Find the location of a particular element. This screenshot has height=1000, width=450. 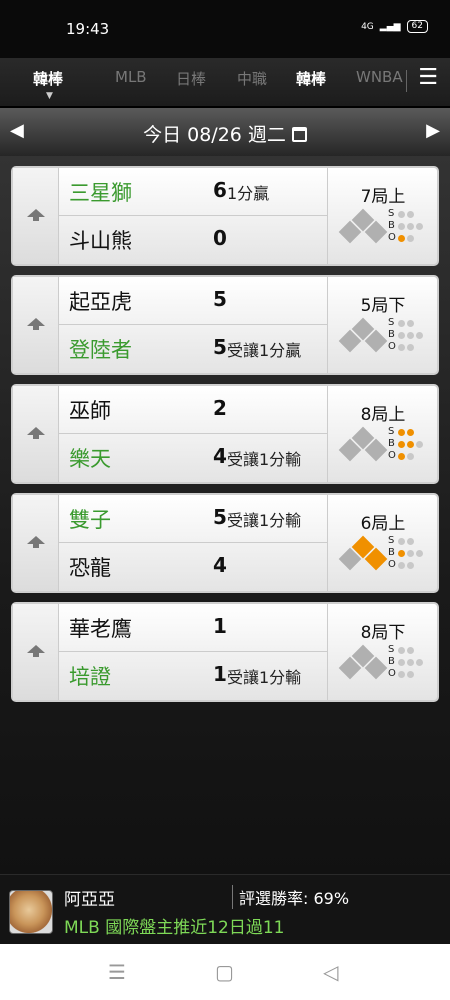

game-card: 華老鷹 1 培證 1 受讓1分輸 8局下 S B O is located at coordinates (225, 652).